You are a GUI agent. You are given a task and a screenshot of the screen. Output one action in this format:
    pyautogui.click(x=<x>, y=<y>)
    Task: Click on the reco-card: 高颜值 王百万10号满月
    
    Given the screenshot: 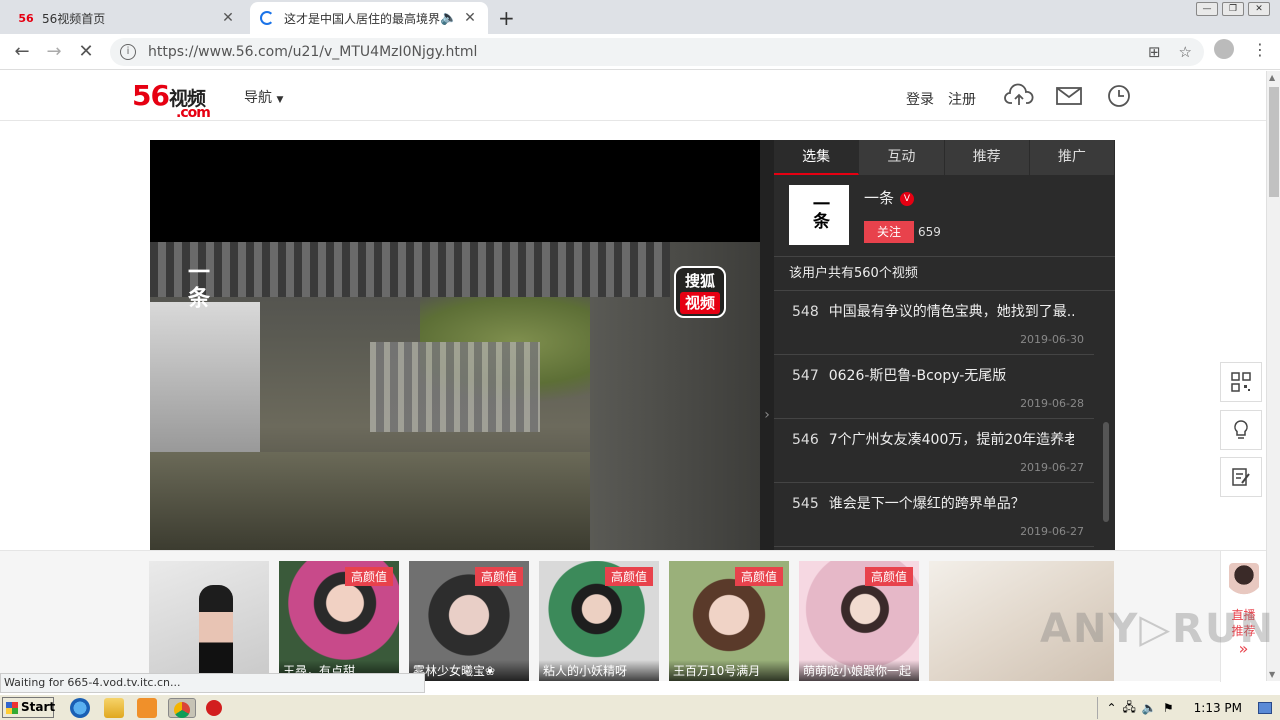 What is the action you would take?
    pyautogui.click(x=729, y=621)
    